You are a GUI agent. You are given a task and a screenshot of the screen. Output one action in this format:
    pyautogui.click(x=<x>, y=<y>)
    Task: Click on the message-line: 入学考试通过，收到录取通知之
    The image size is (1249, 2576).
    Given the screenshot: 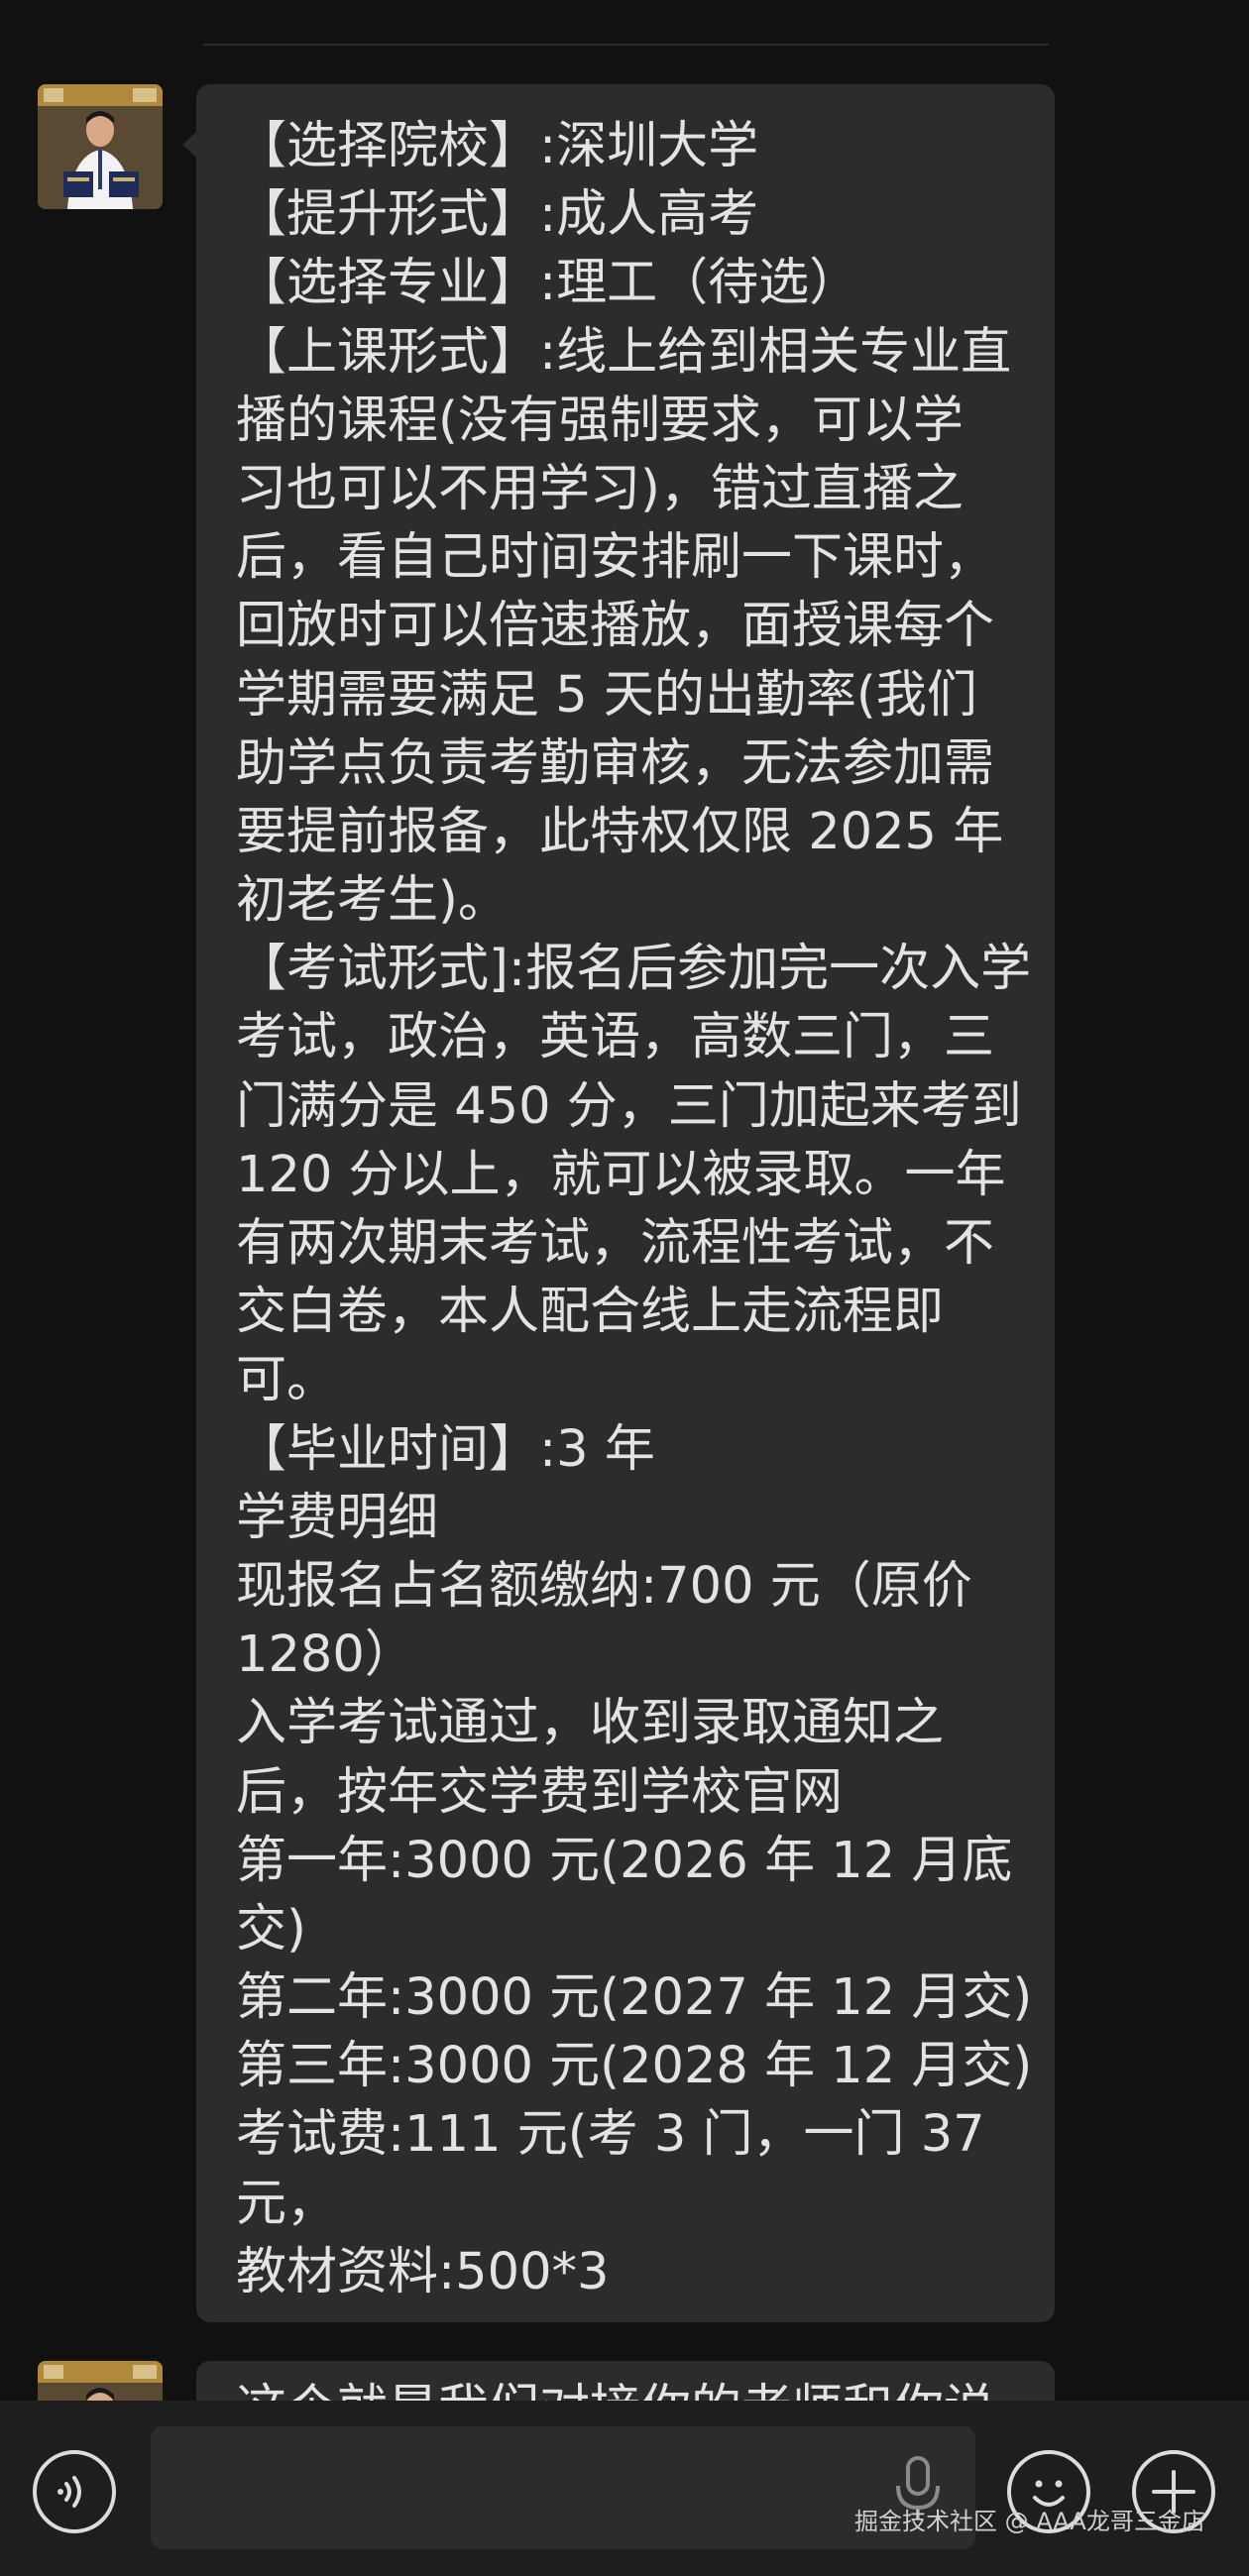 What is the action you would take?
    pyautogui.click(x=590, y=1723)
    